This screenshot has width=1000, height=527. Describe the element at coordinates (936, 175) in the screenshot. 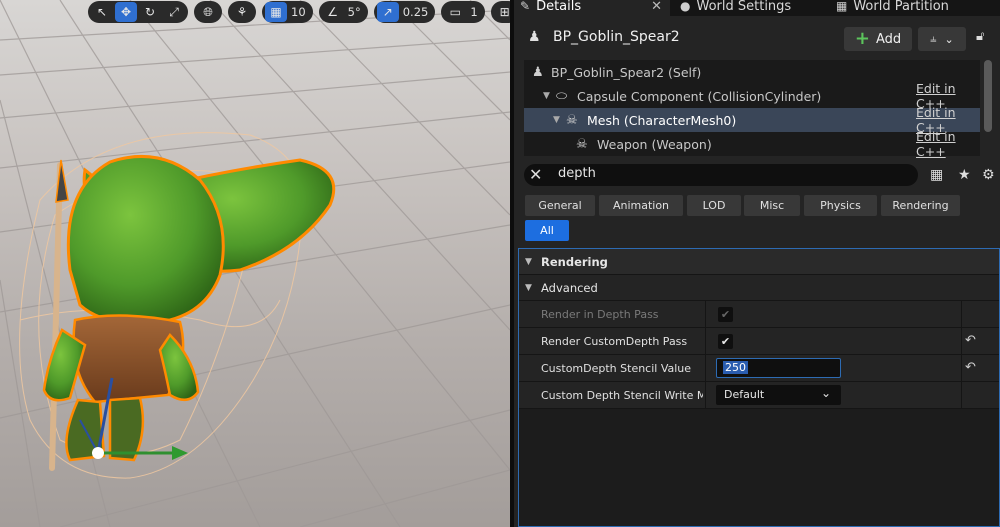

I see `table-view-icon: ▦` at that location.